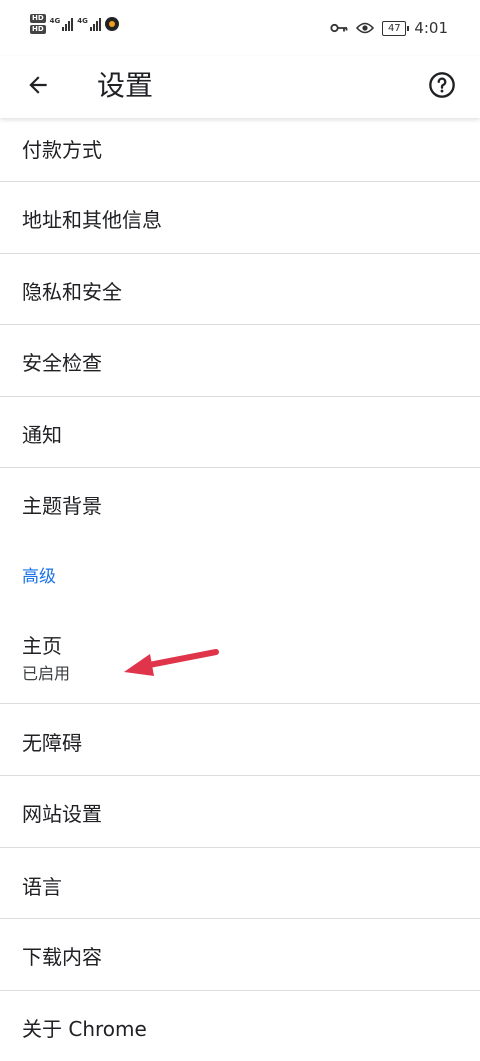 This screenshot has height=1061, width=480. I want to click on item-title: 语言, so click(42, 887).